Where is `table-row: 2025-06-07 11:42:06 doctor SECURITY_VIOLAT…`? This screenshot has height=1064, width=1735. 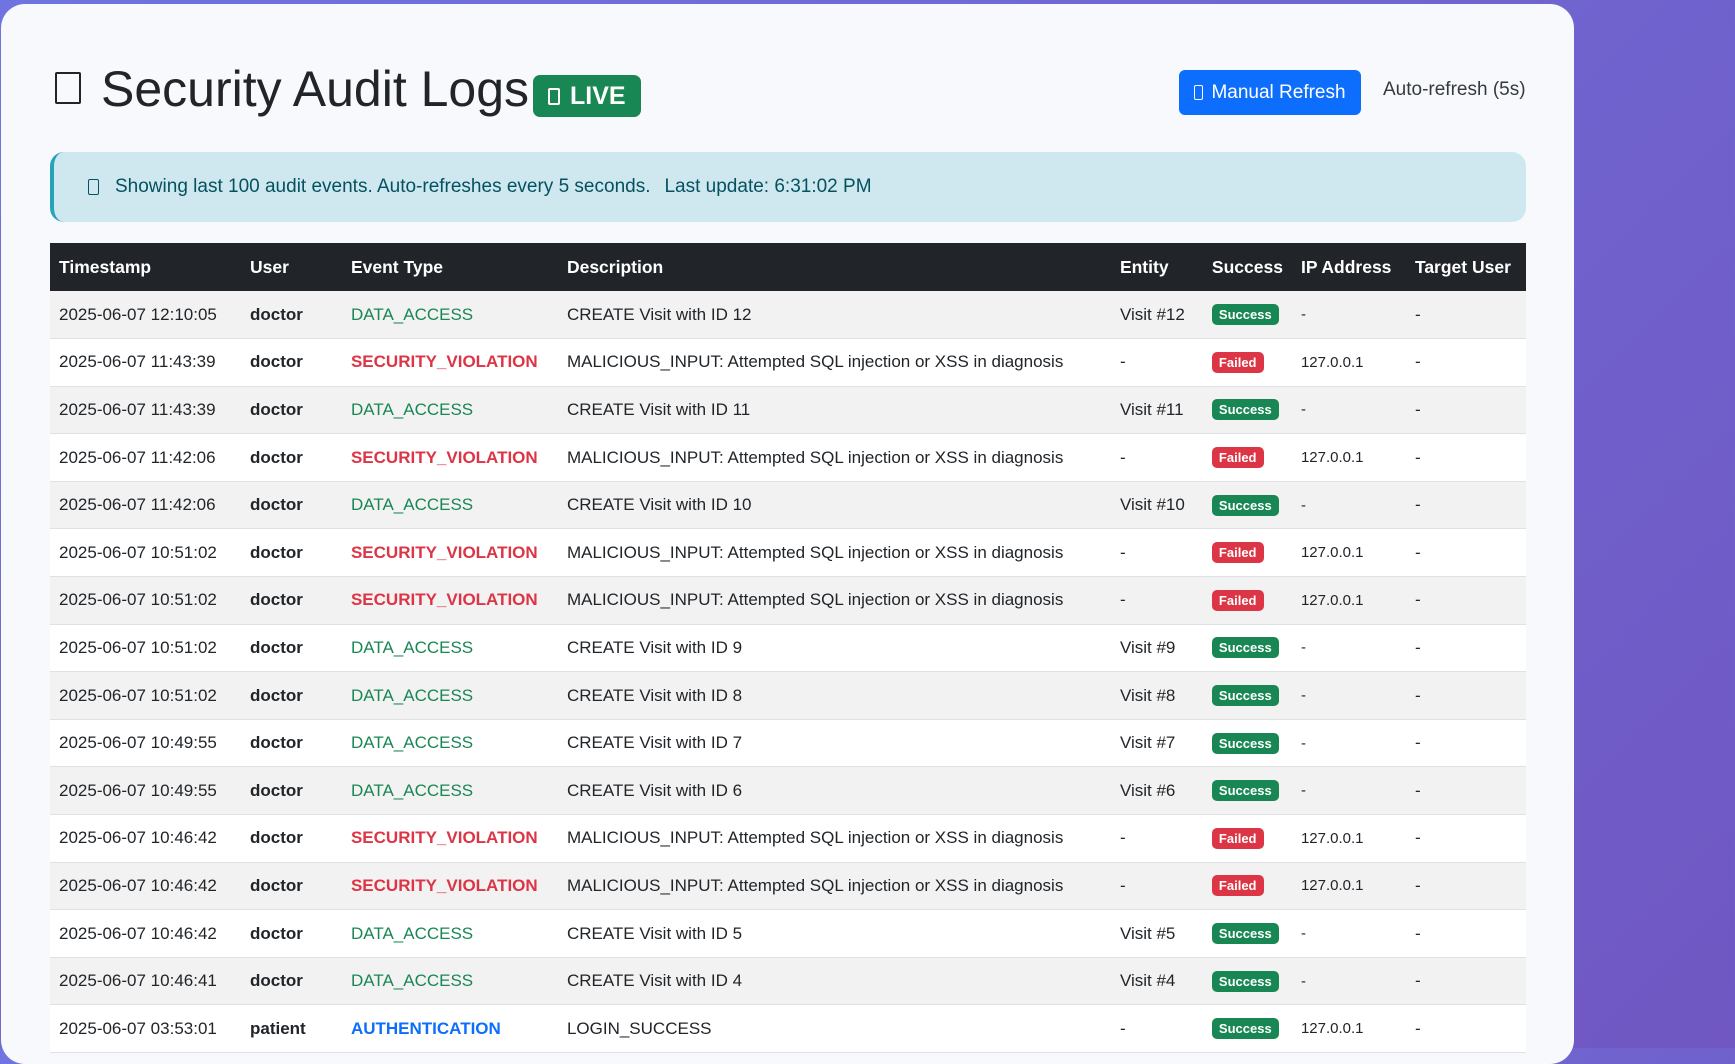
table-row: 2025-06-07 11:42:06 doctor SECURITY_VIOLAT… is located at coordinates (788, 457).